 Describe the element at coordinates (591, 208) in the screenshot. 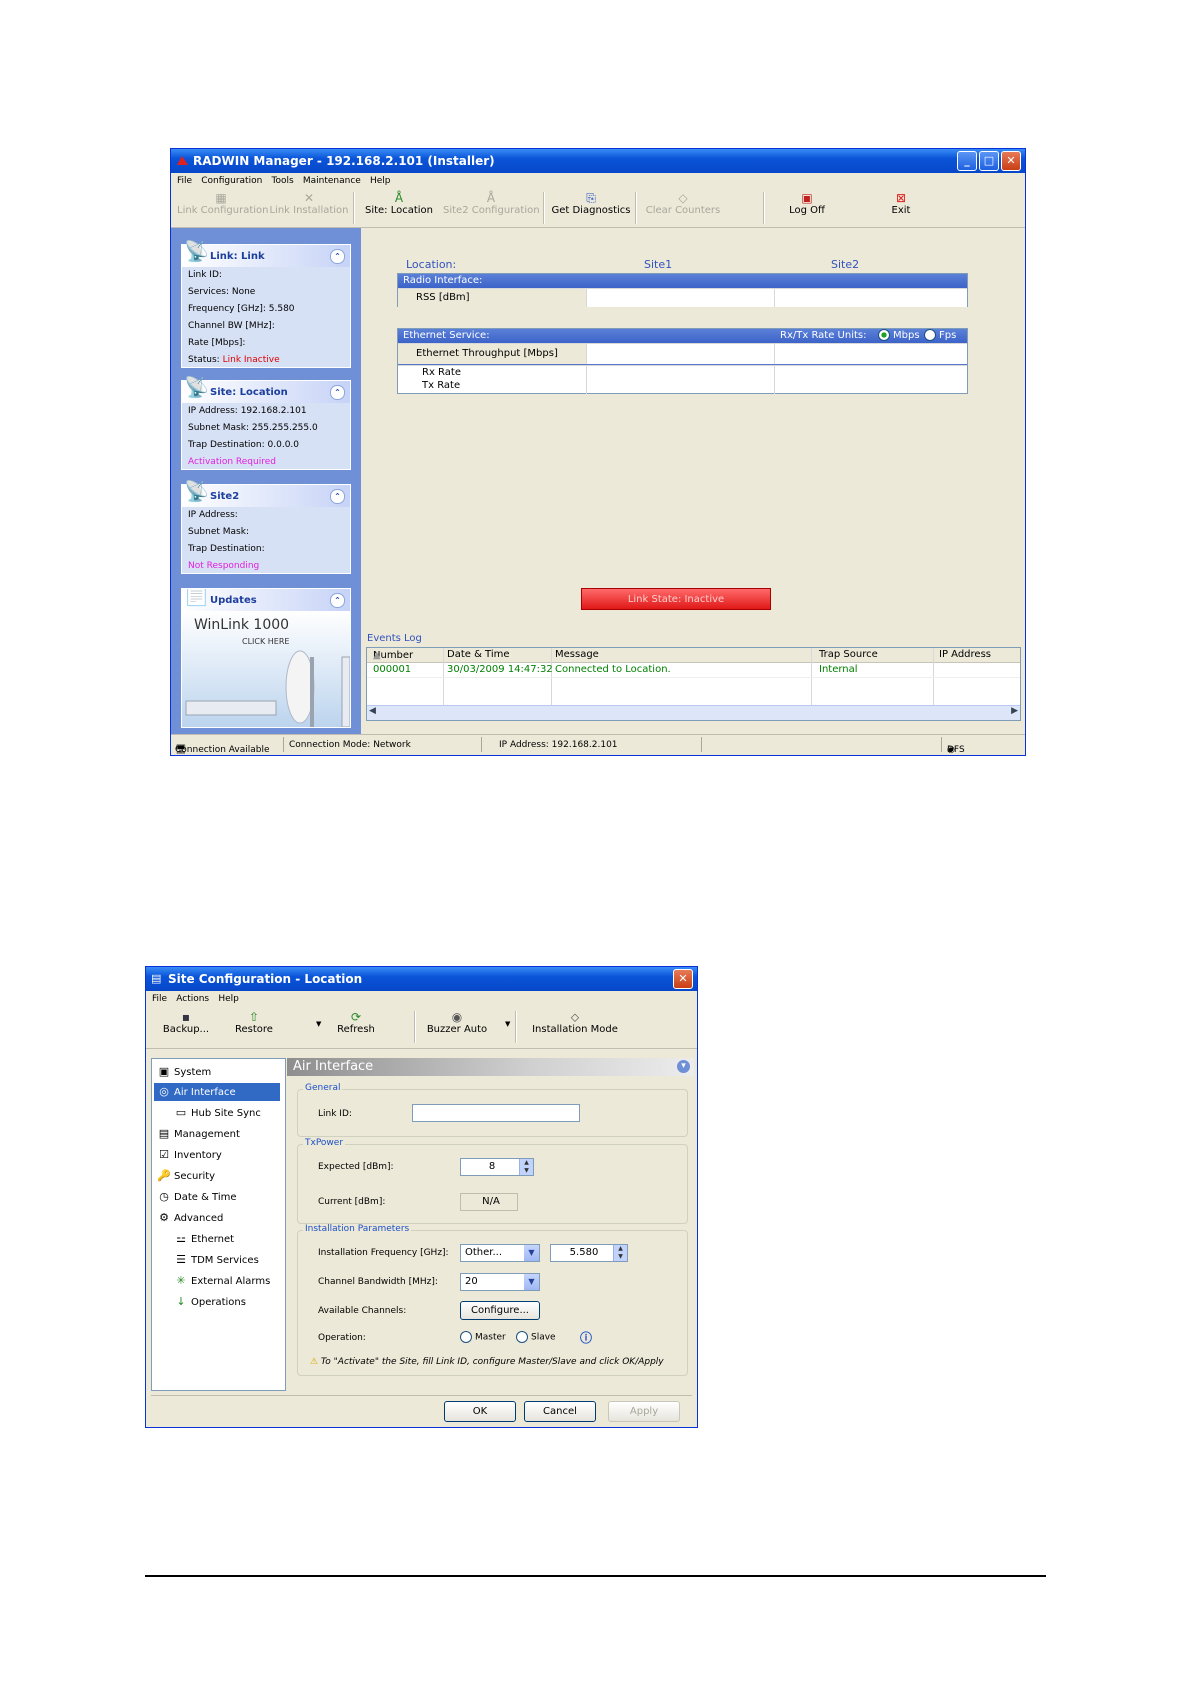

I see `get-diagnostics-button: ⎘ Get Diagnostics` at that location.